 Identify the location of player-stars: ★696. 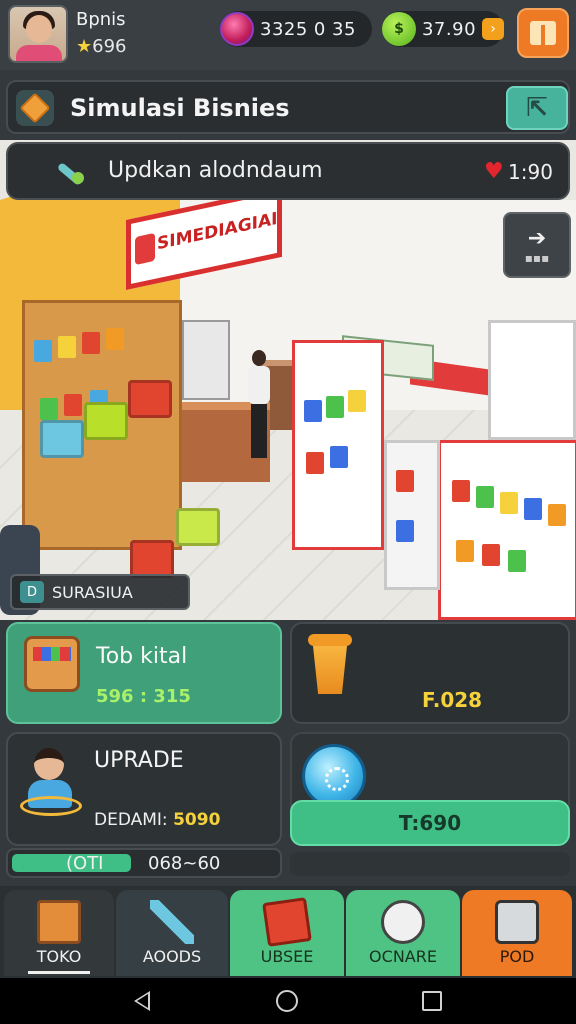
(101, 46).